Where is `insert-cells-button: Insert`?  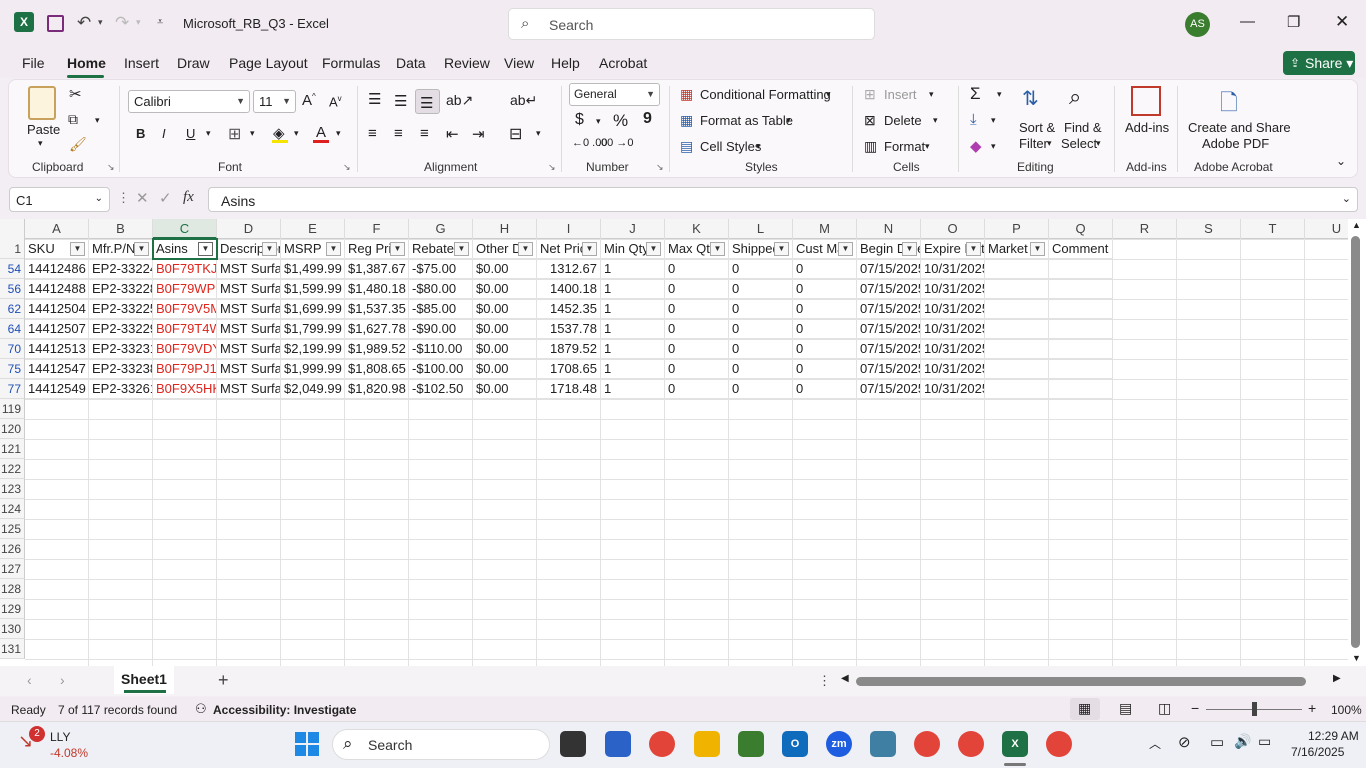
insert-cells-button: Insert is located at coordinates (900, 94).